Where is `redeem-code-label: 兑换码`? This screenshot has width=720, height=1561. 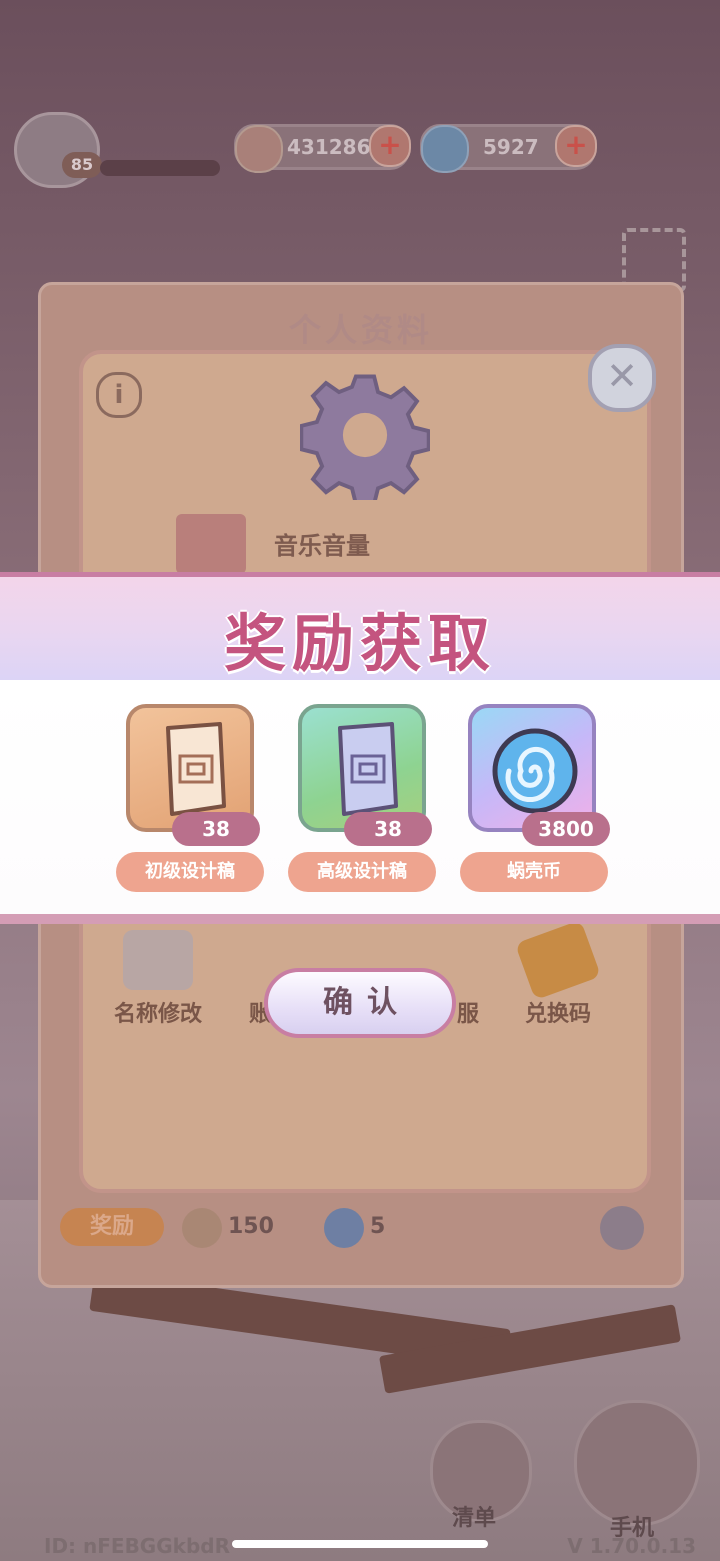 redeem-code-label: 兑换码 is located at coordinates (557, 1014).